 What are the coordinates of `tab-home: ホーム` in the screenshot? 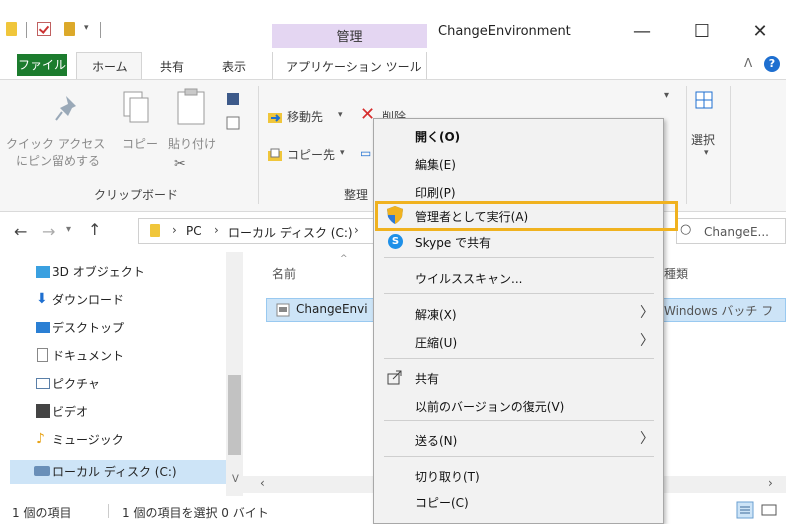 It's located at (110, 68).